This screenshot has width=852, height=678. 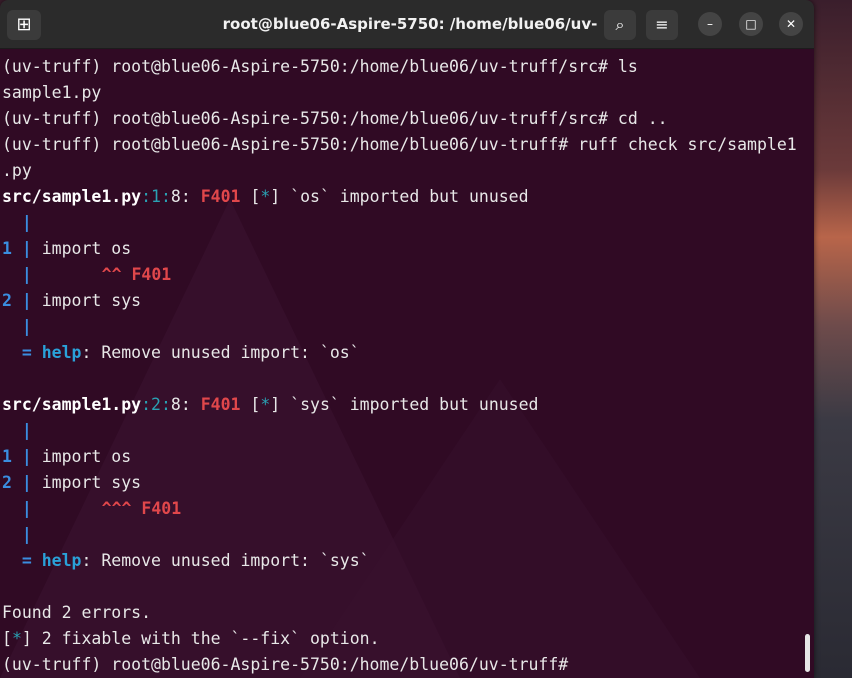 I want to click on terminal-line: = help: Remove unused import: `sys`, so click(x=186, y=560).